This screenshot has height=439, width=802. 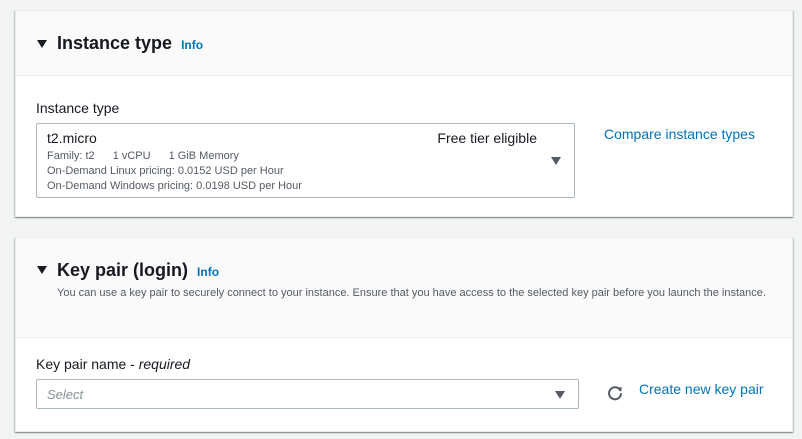 I want to click on key-pair-title: Key pair (login) Info, so click(x=138, y=270).